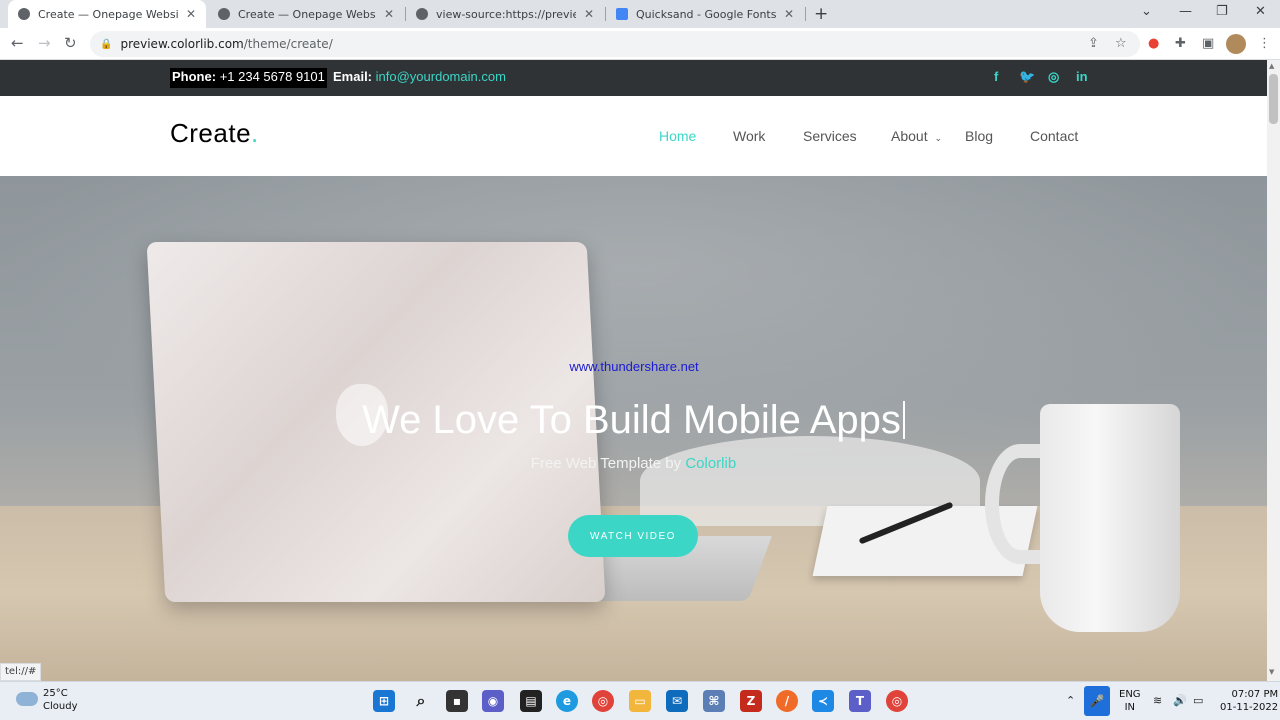 Image resolution: width=1280 pixels, height=720 pixels. Describe the element at coordinates (1222, 11) in the screenshot. I see `maximize-icon: ❐` at that location.